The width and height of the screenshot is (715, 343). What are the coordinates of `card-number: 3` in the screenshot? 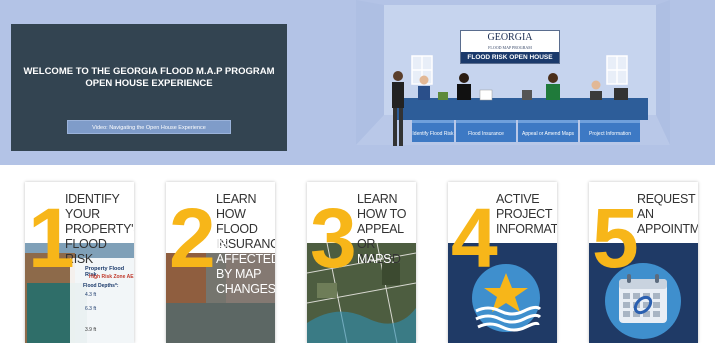 It's located at (333, 238).